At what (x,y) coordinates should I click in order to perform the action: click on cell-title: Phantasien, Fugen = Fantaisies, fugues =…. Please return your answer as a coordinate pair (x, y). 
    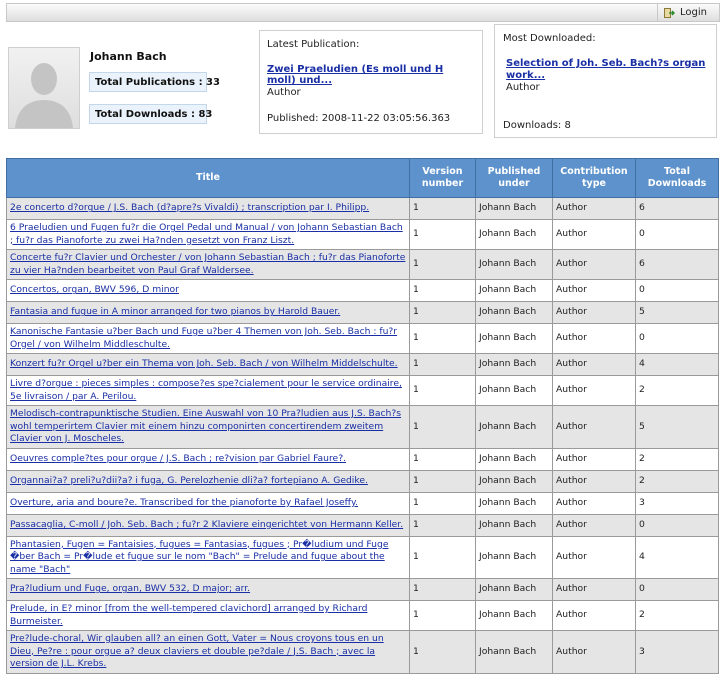
    Looking at the image, I should click on (208, 557).